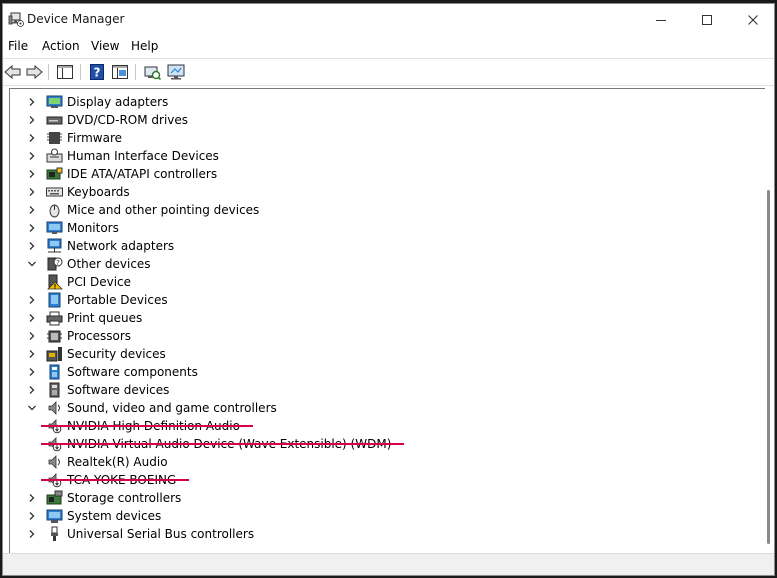 This screenshot has width=777, height=578. I want to click on speaker-icon, so click(54, 408).